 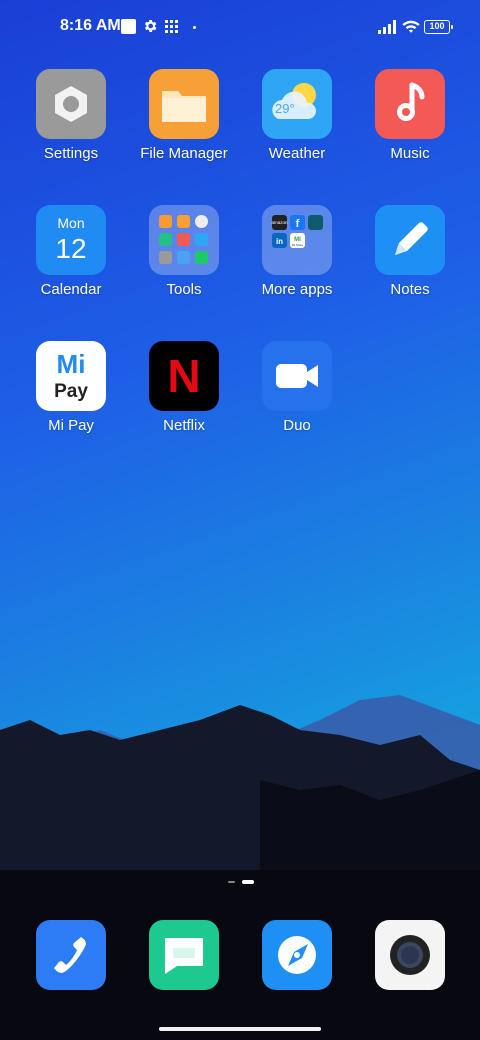 I want to click on battery-icon: 100, so click(x=438, y=27).